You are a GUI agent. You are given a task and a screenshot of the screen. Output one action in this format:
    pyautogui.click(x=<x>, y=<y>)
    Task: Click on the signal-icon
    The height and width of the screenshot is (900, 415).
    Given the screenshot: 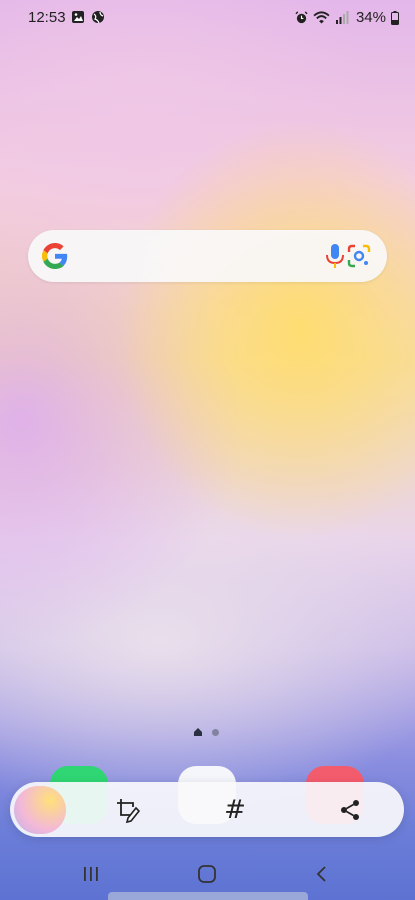 What is the action you would take?
    pyautogui.click(x=342, y=17)
    